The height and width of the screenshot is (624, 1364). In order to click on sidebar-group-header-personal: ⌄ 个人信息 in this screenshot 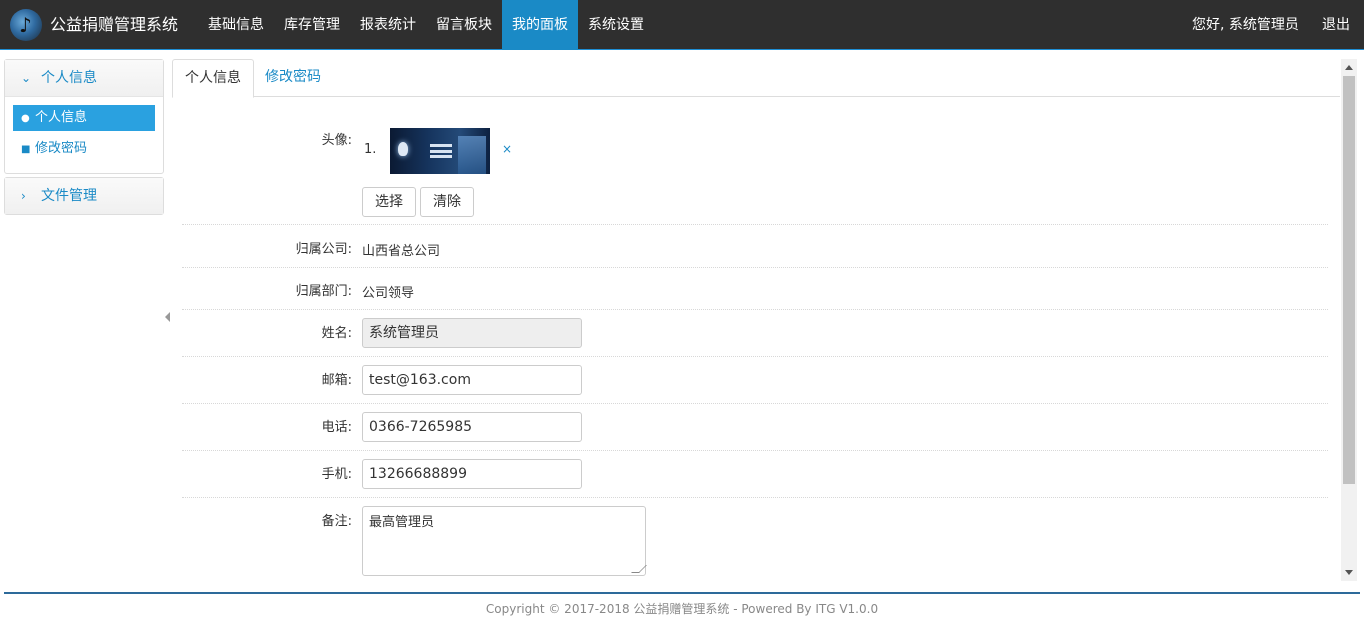, I will do `click(84, 78)`.